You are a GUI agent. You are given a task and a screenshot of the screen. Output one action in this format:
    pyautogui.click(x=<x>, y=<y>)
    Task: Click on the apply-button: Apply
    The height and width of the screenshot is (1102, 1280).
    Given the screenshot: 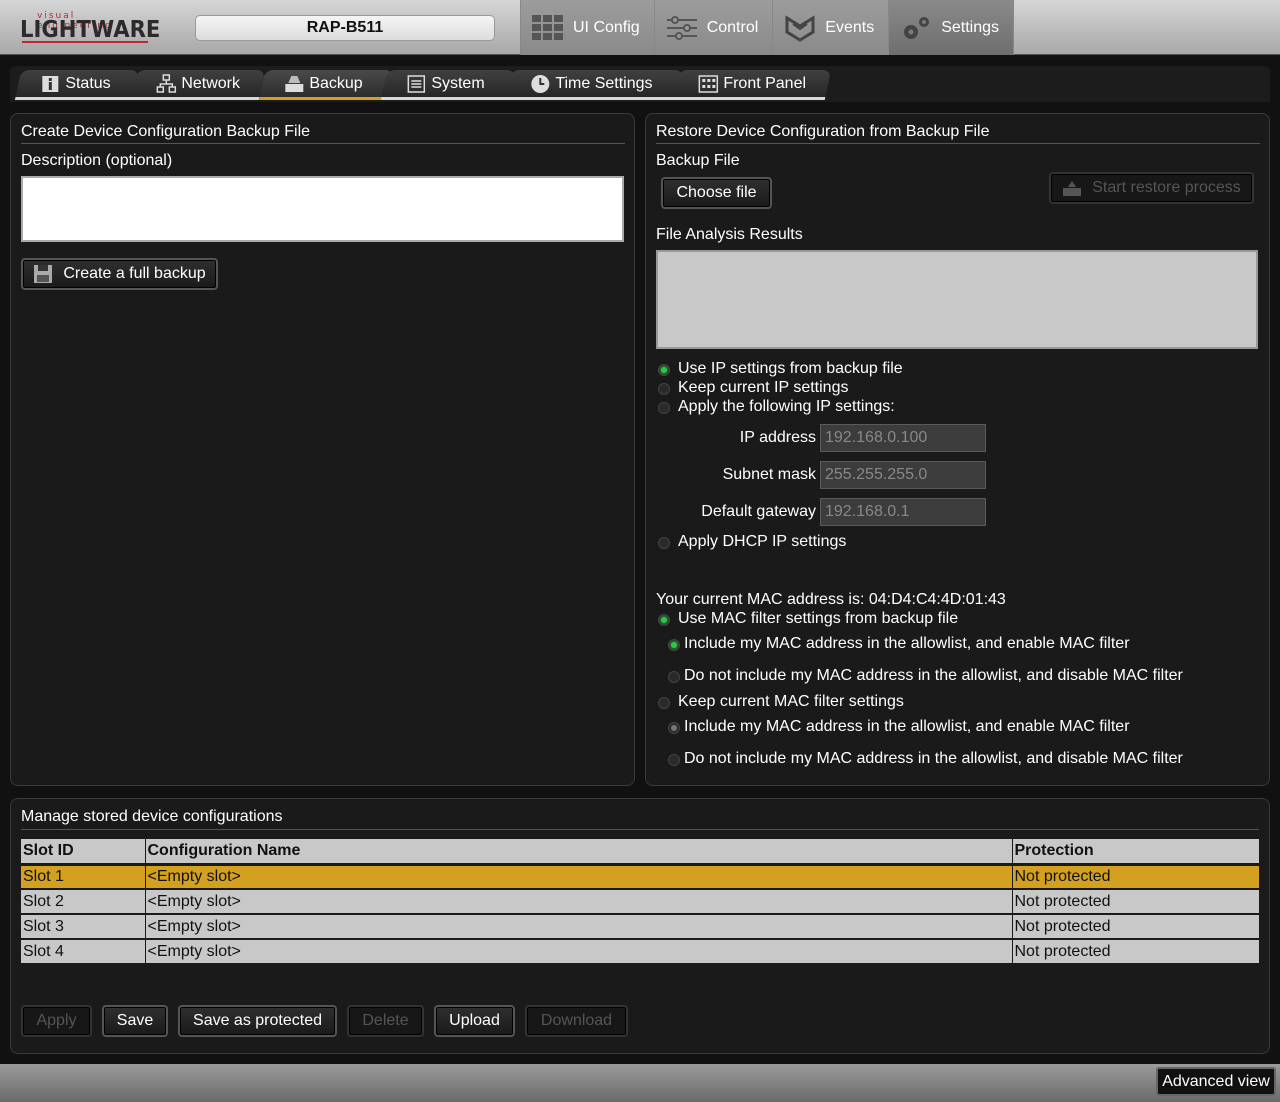 What is the action you would take?
    pyautogui.click(x=56, y=1021)
    